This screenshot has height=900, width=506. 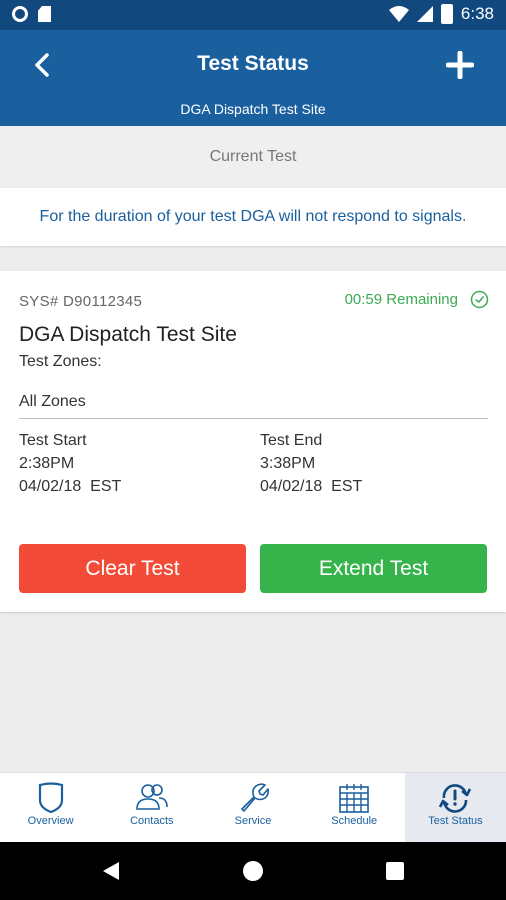 I want to click on clear-test-button: Clear Test, so click(x=132, y=568).